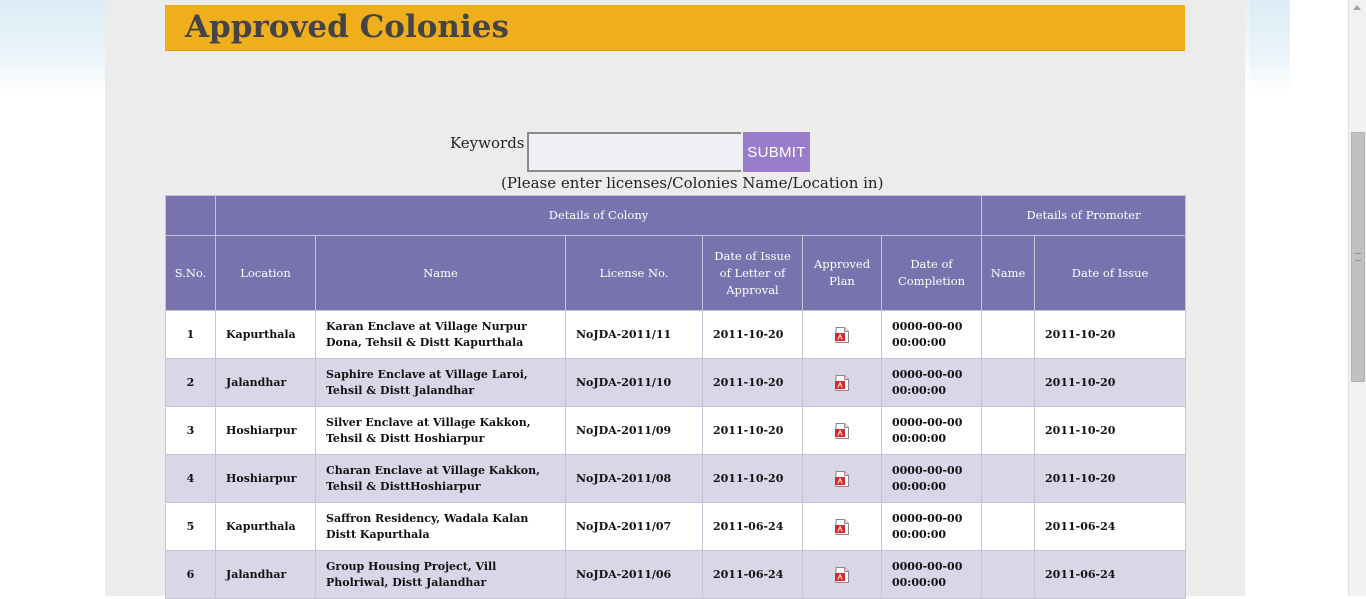 The width and height of the screenshot is (1366, 599). Describe the element at coordinates (634, 574) in the screenshot. I see `row-license-no: NoJDA-2011/06` at that location.